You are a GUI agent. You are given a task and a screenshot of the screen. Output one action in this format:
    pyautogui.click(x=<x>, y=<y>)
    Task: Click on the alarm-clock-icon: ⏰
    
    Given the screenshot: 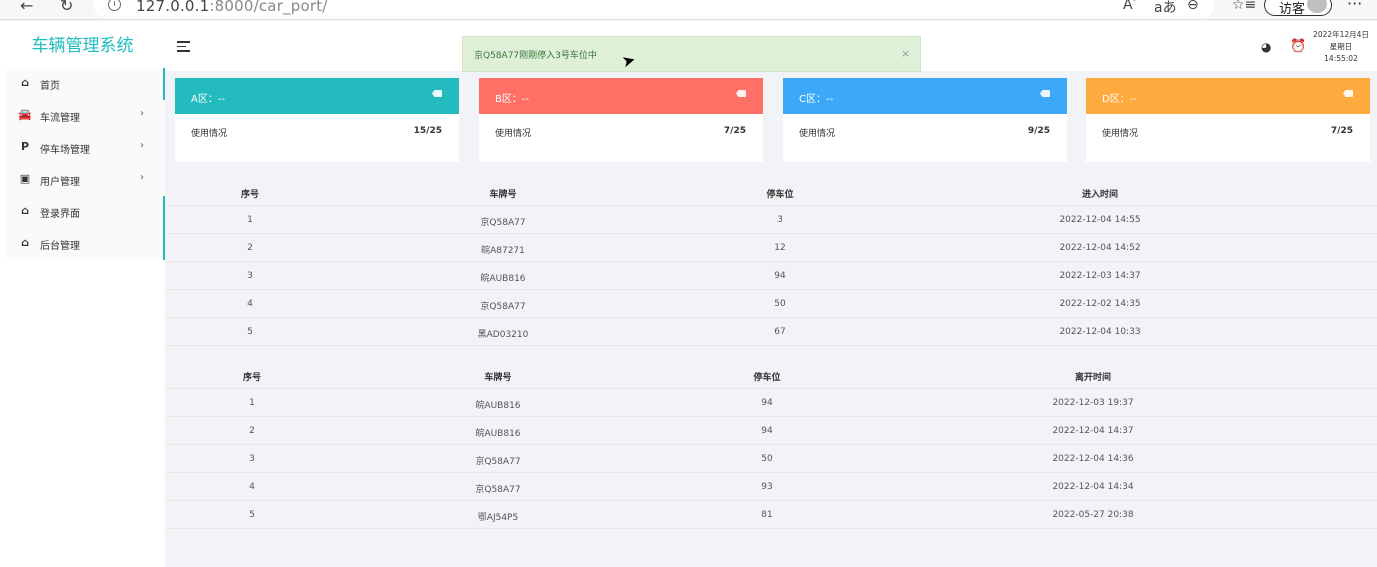 What is the action you would take?
    pyautogui.click(x=1298, y=46)
    